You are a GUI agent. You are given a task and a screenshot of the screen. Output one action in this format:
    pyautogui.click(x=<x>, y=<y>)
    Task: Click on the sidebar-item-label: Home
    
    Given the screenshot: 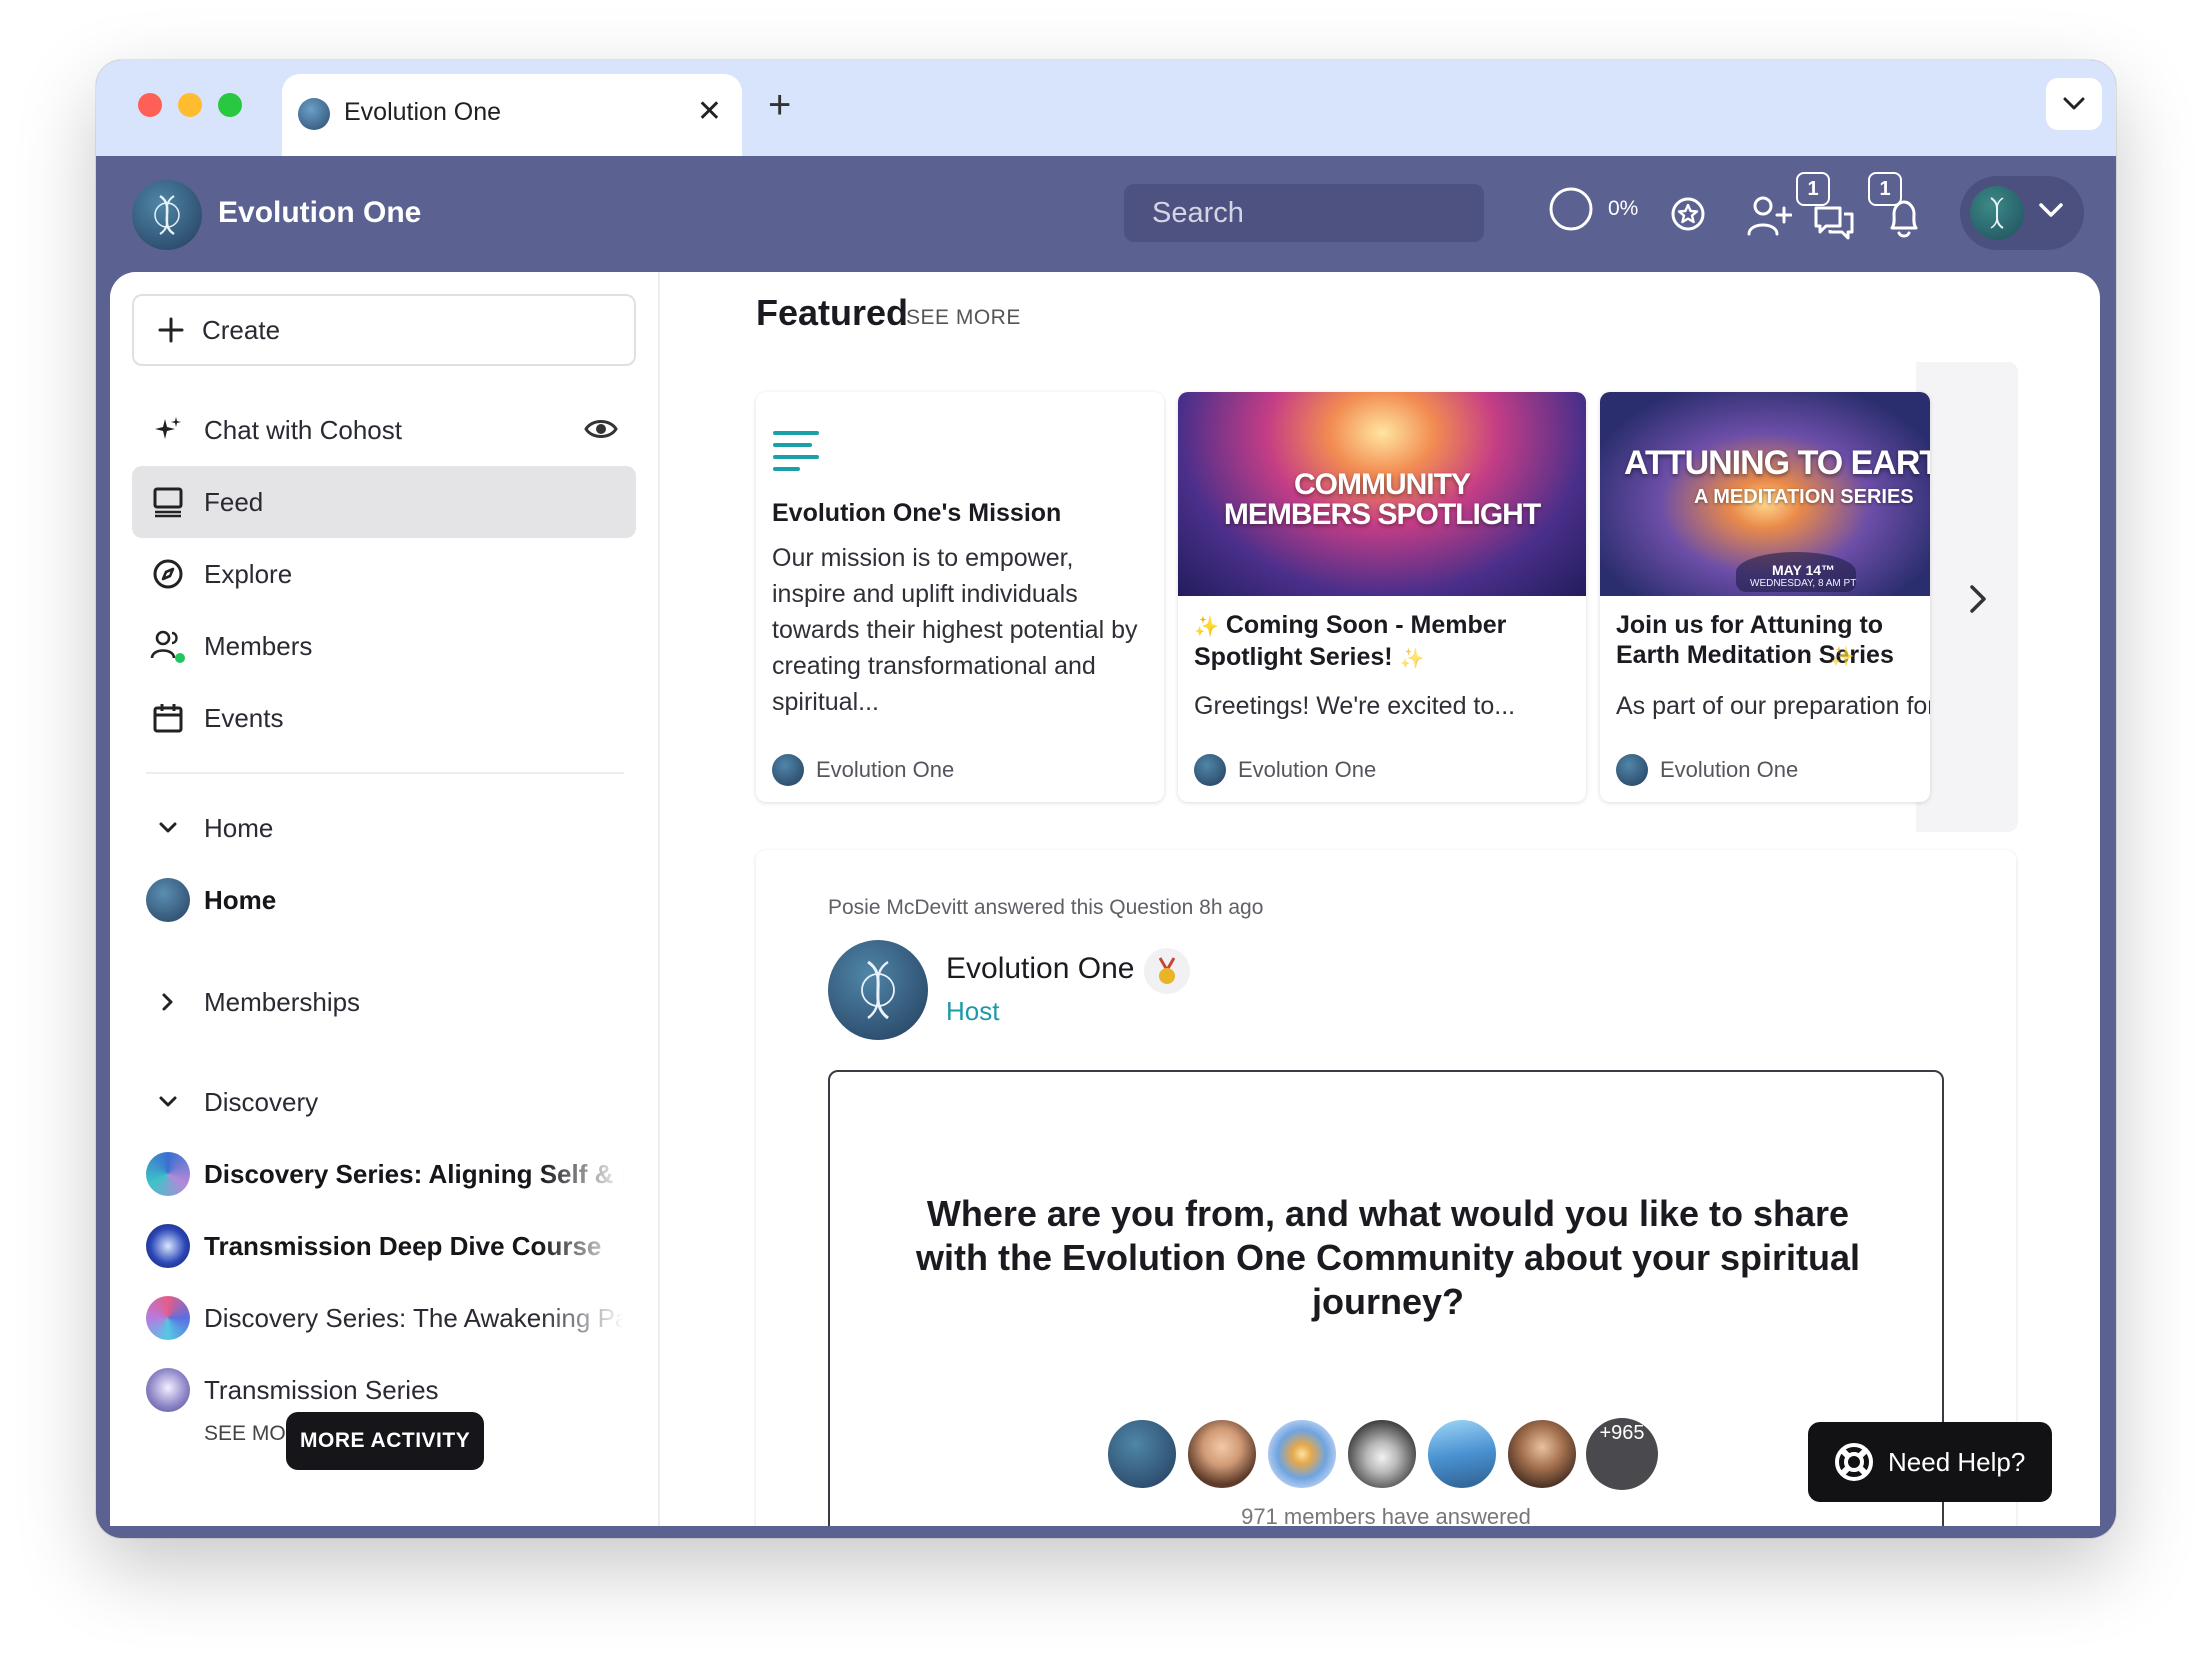 What is the action you would take?
    pyautogui.click(x=240, y=899)
    